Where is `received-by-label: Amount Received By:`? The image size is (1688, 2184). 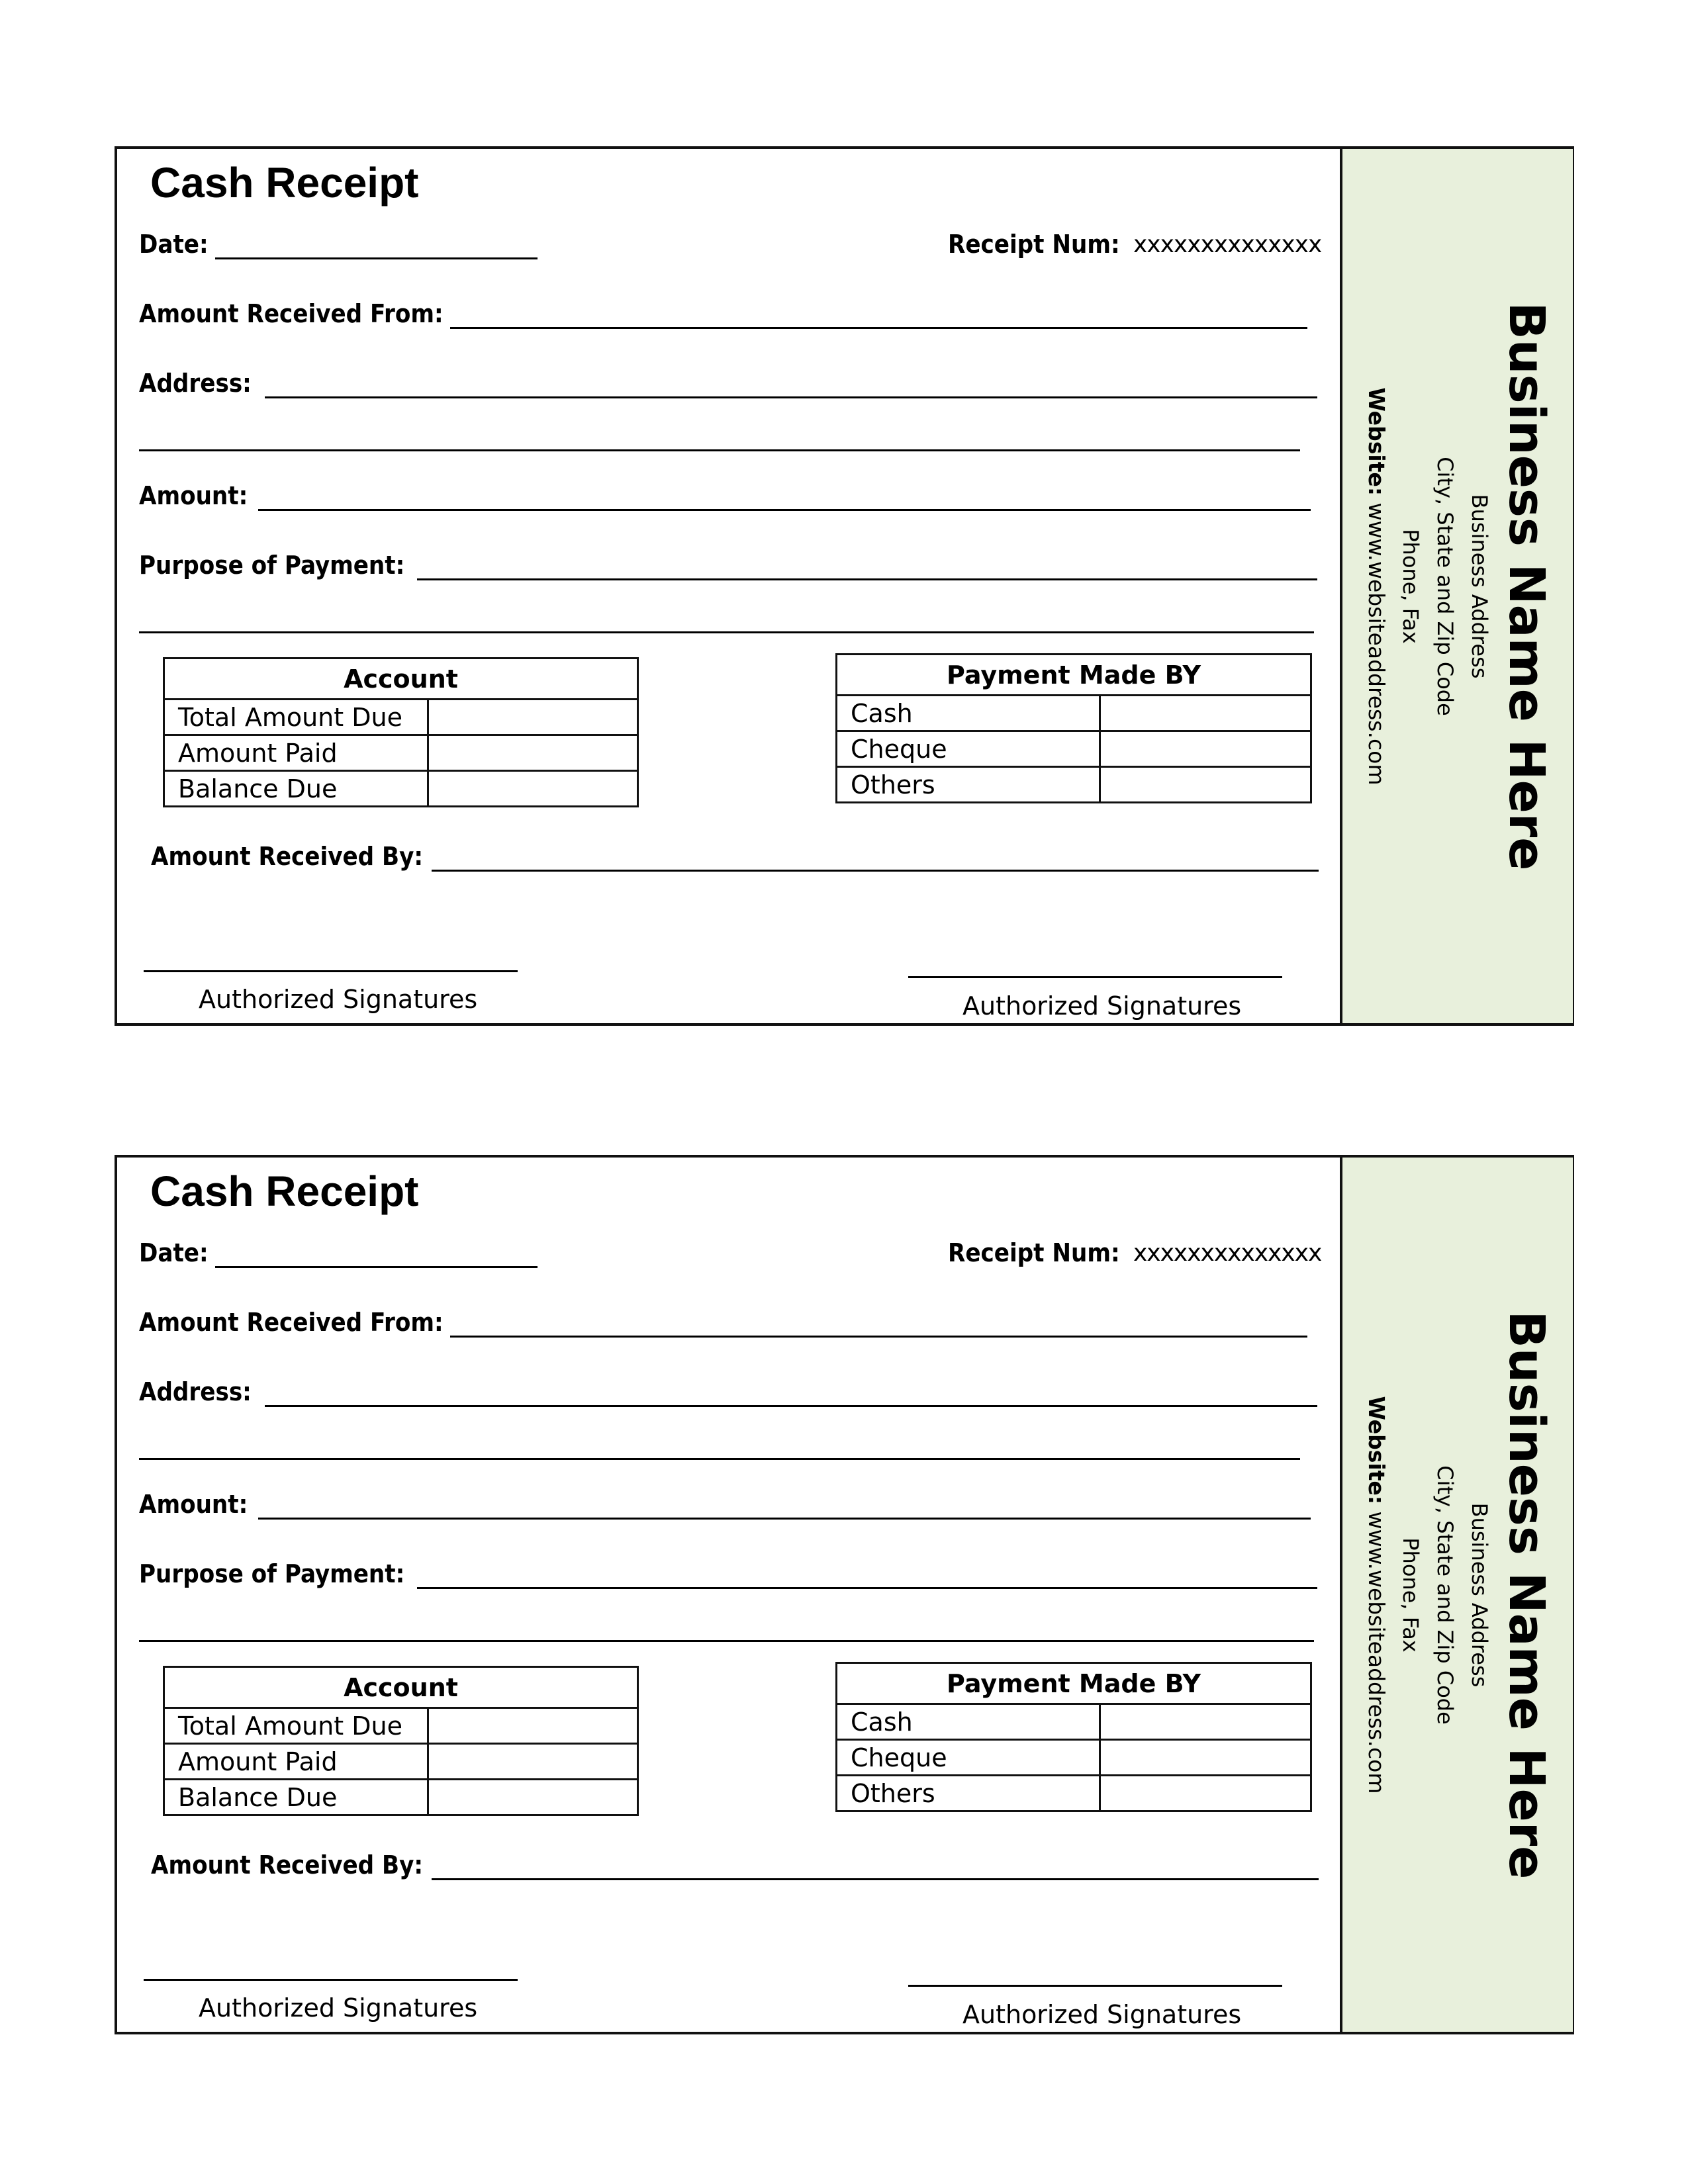 received-by-label: Amount Received By: is located at coordinates (287, 1865).